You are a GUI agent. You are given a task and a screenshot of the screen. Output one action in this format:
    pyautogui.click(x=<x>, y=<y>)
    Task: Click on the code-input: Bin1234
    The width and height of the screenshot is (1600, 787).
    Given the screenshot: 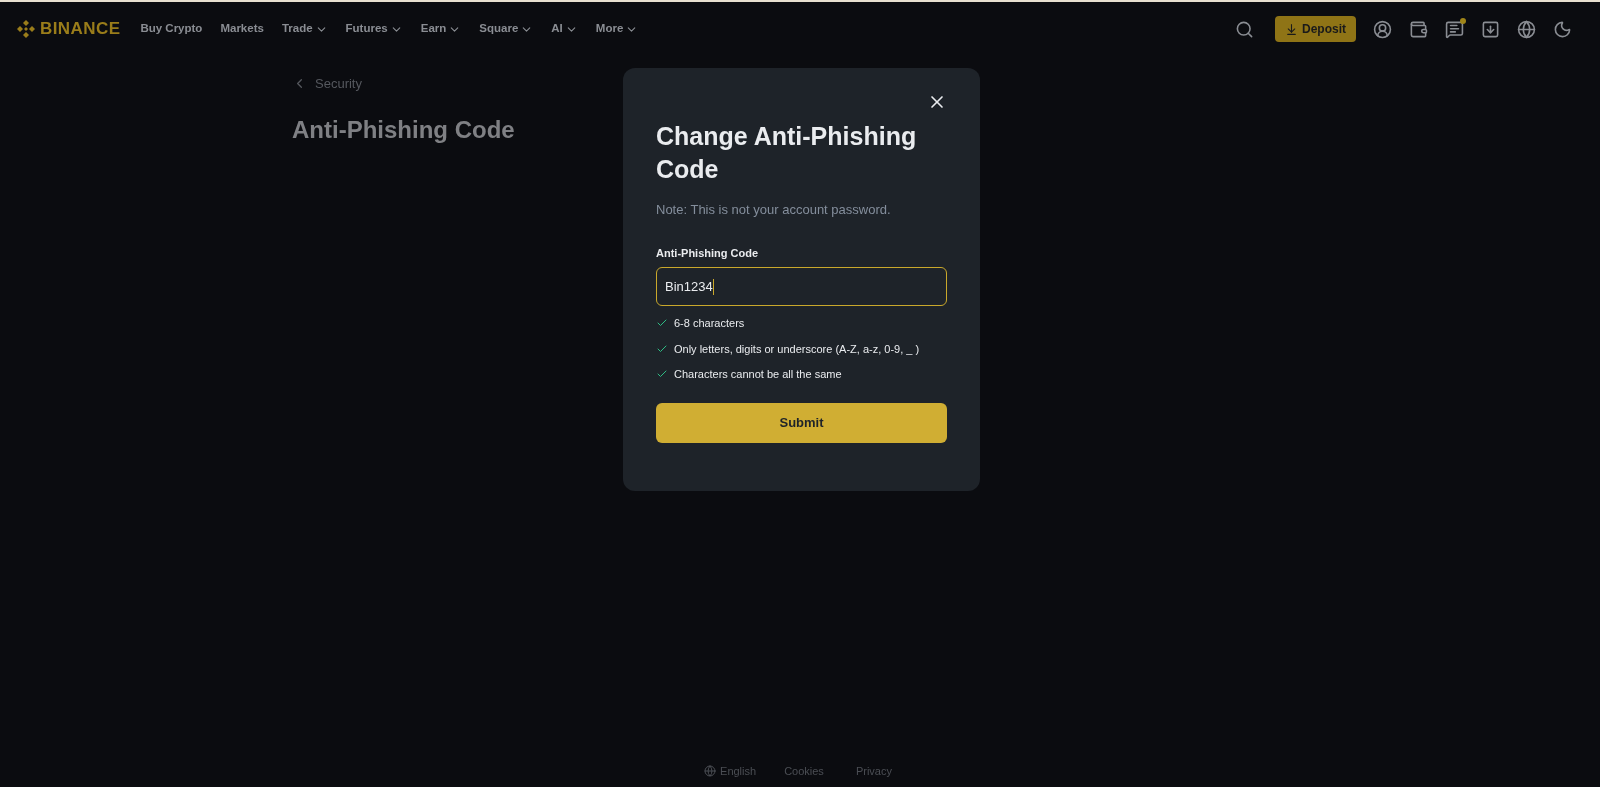 What is the action you would take?
    pyautogui.click(x=801, y=286)
    